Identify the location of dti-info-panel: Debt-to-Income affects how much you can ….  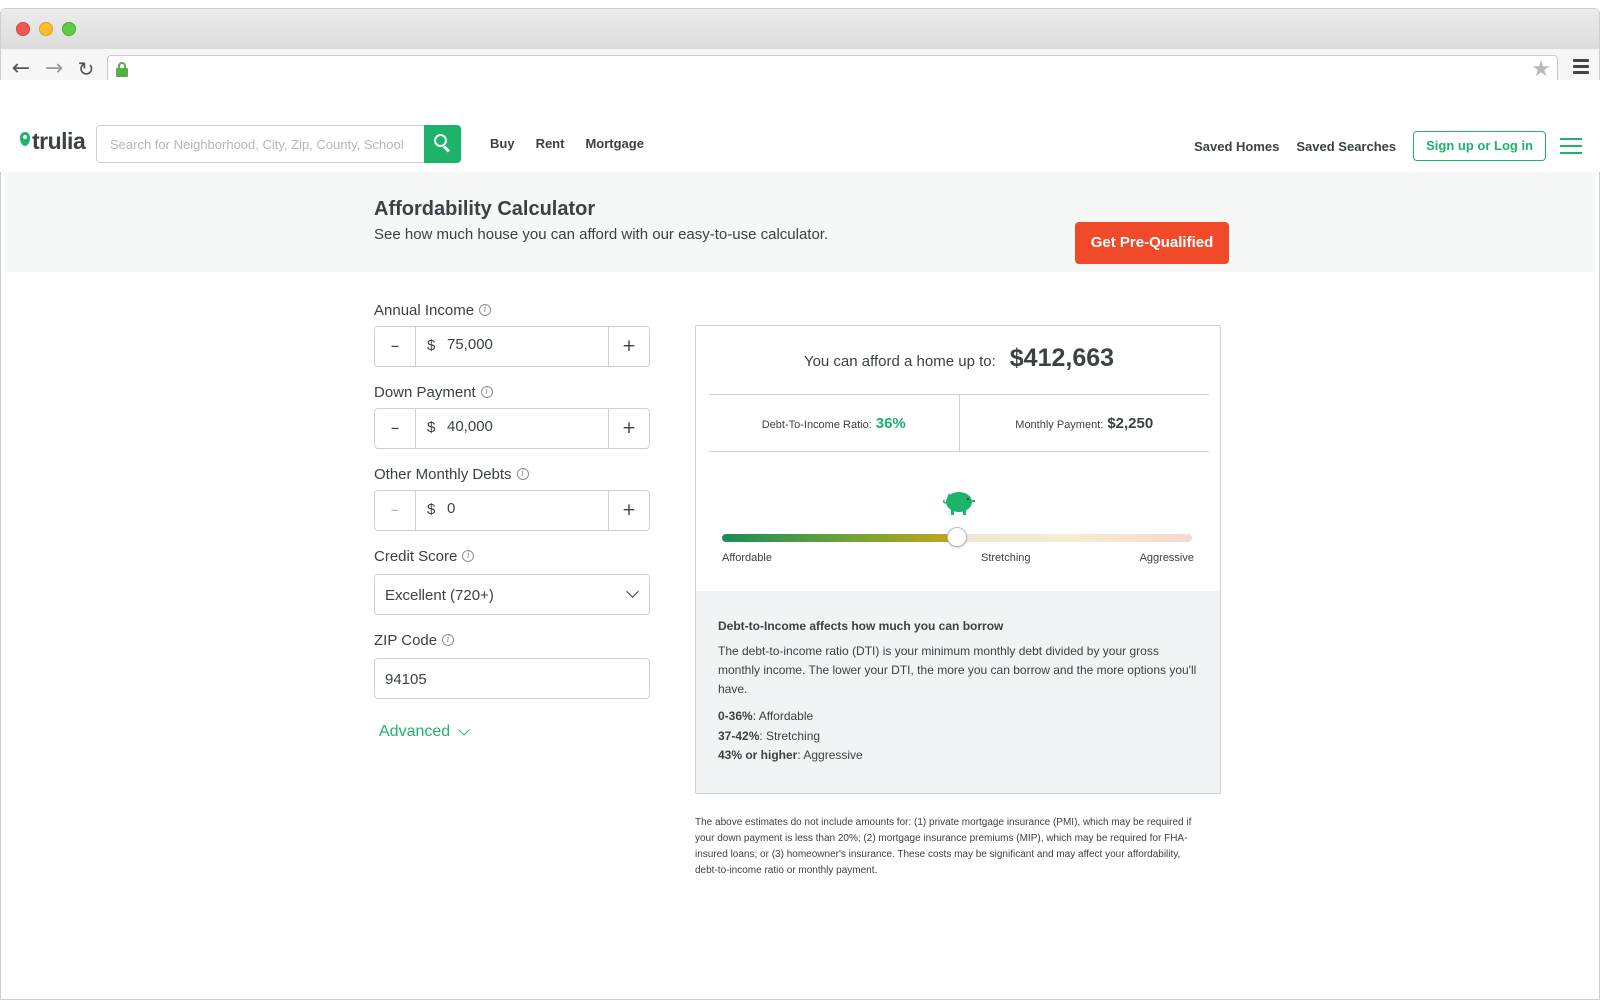
(958, 692).